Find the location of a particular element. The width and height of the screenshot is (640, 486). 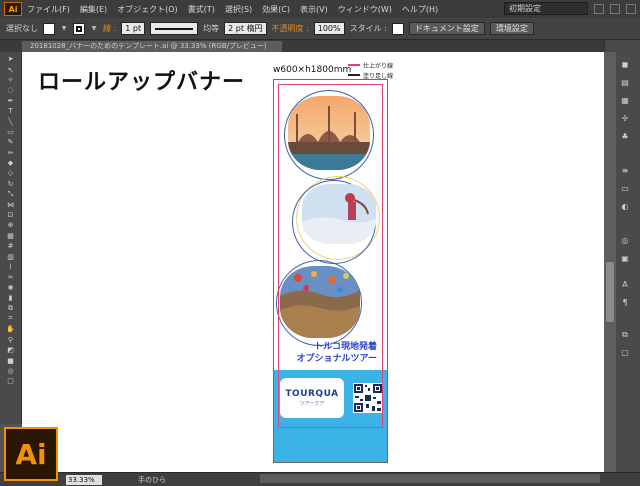

stroke-swatch is located at coordinates (79, 28).